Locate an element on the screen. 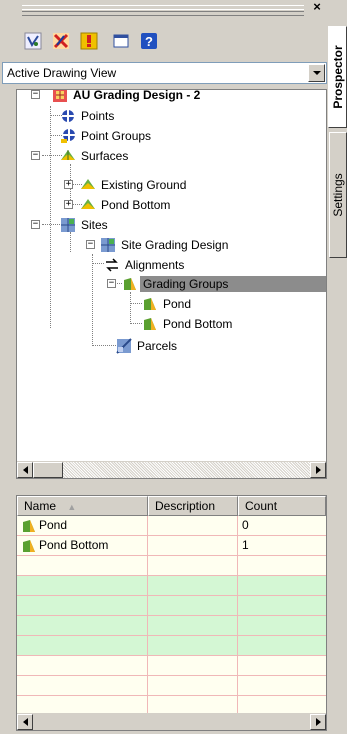 The image size is (347, 734). column-header-count-label: Count is located at coordinates (261, 506).